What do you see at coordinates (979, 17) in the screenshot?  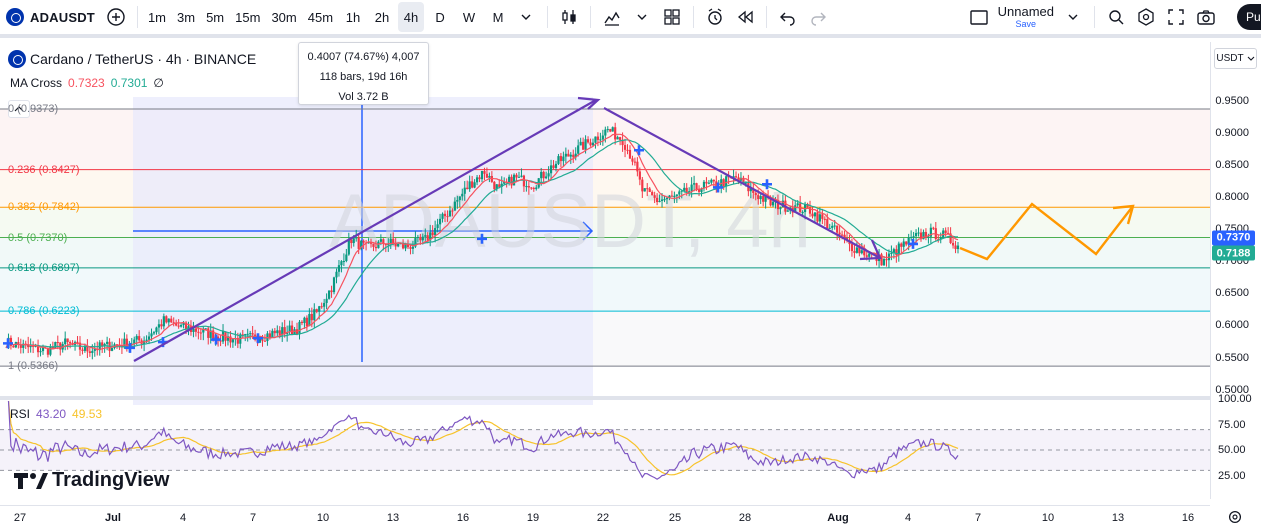 I see `layout-select-icon` at bounding box center [979, 17].